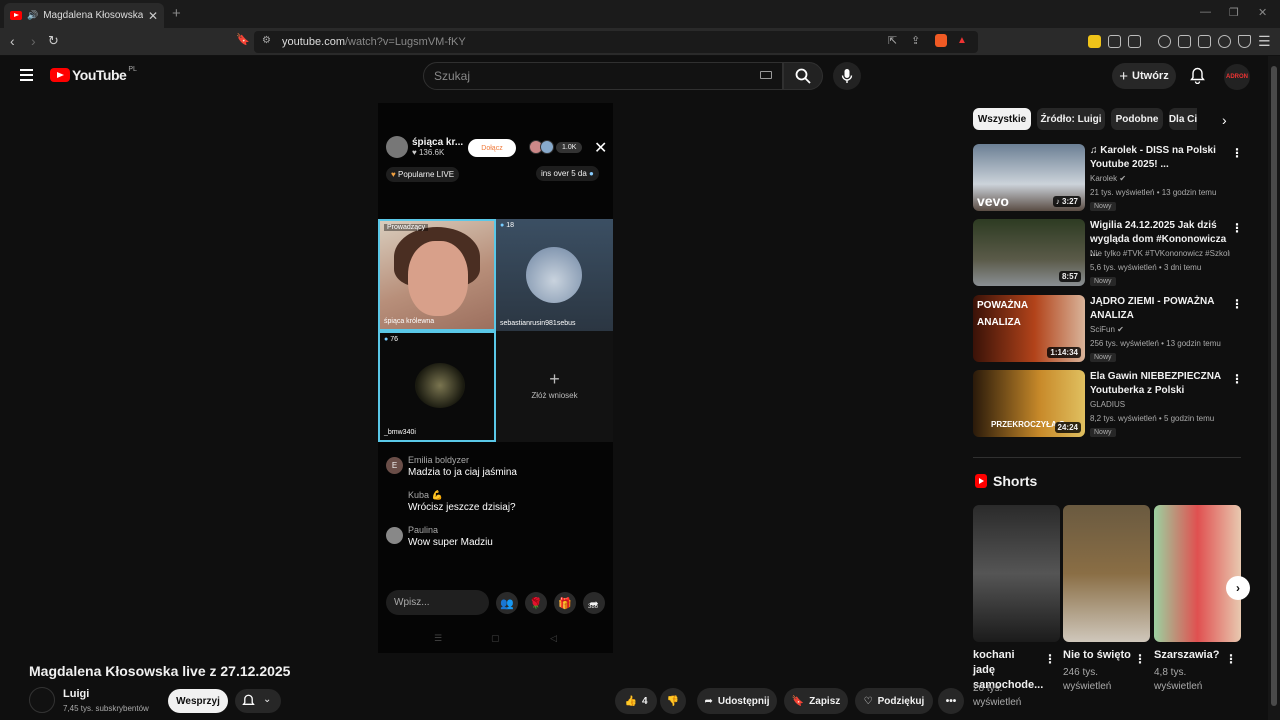  Describe the element at coordinates (1144, 76) in the screenshot. I see `create-button: + Utwórz` at that location.